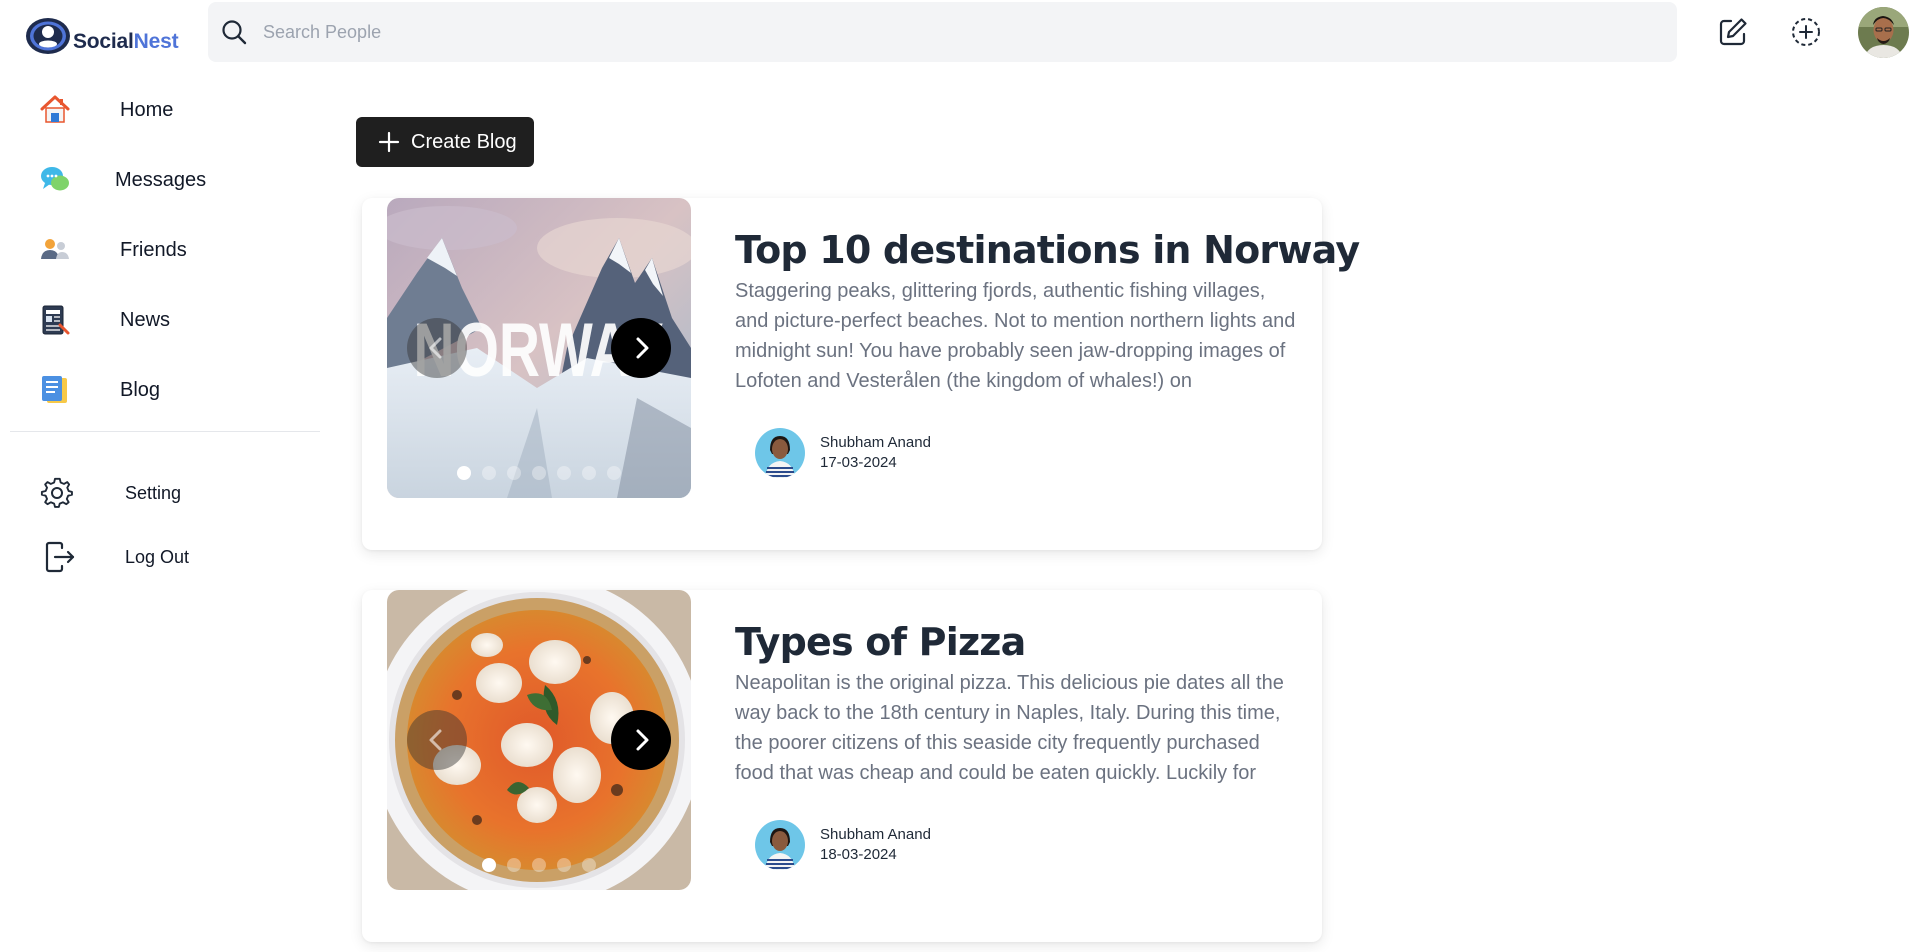  Describe the element at coordinates (56, 320) in the screenshot. I see `news-icon` at that location.